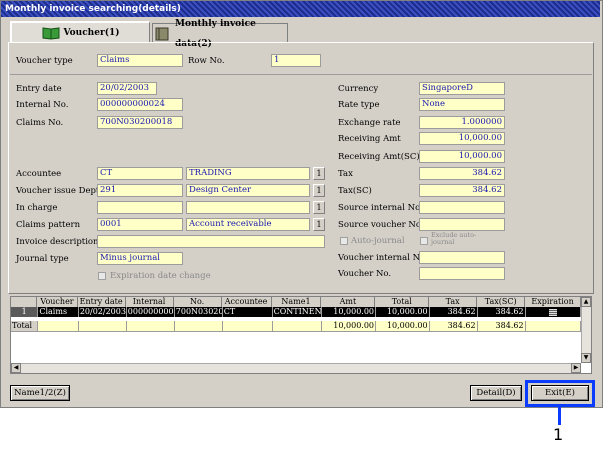 This screenshot has width=603, height=453. Describe the element at coordinates (365, 274) in the screenshot. I see `voucher-no-label: Voucher No.` at that location.